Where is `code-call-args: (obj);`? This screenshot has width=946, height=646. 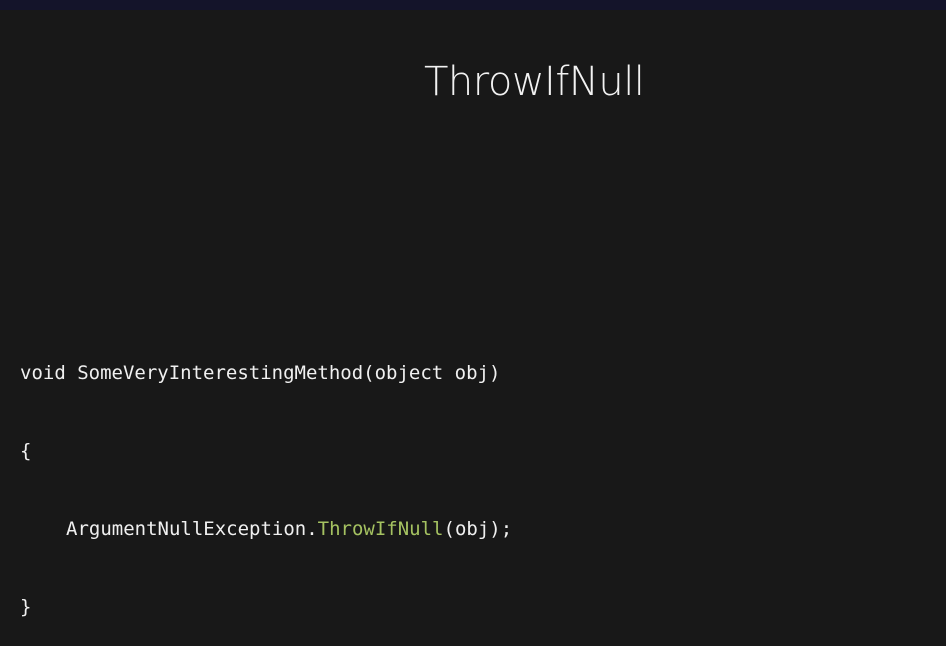 code-call-args: (obj); is located at coordinates (478, 529).